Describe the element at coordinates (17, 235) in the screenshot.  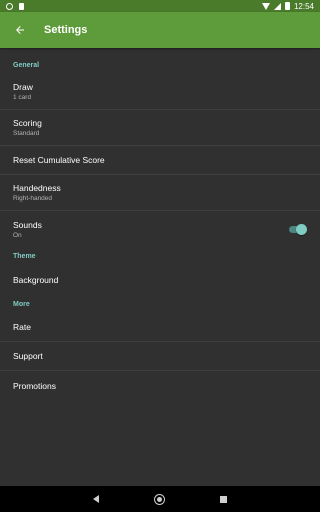
I see `pref-summary: On` at that location.